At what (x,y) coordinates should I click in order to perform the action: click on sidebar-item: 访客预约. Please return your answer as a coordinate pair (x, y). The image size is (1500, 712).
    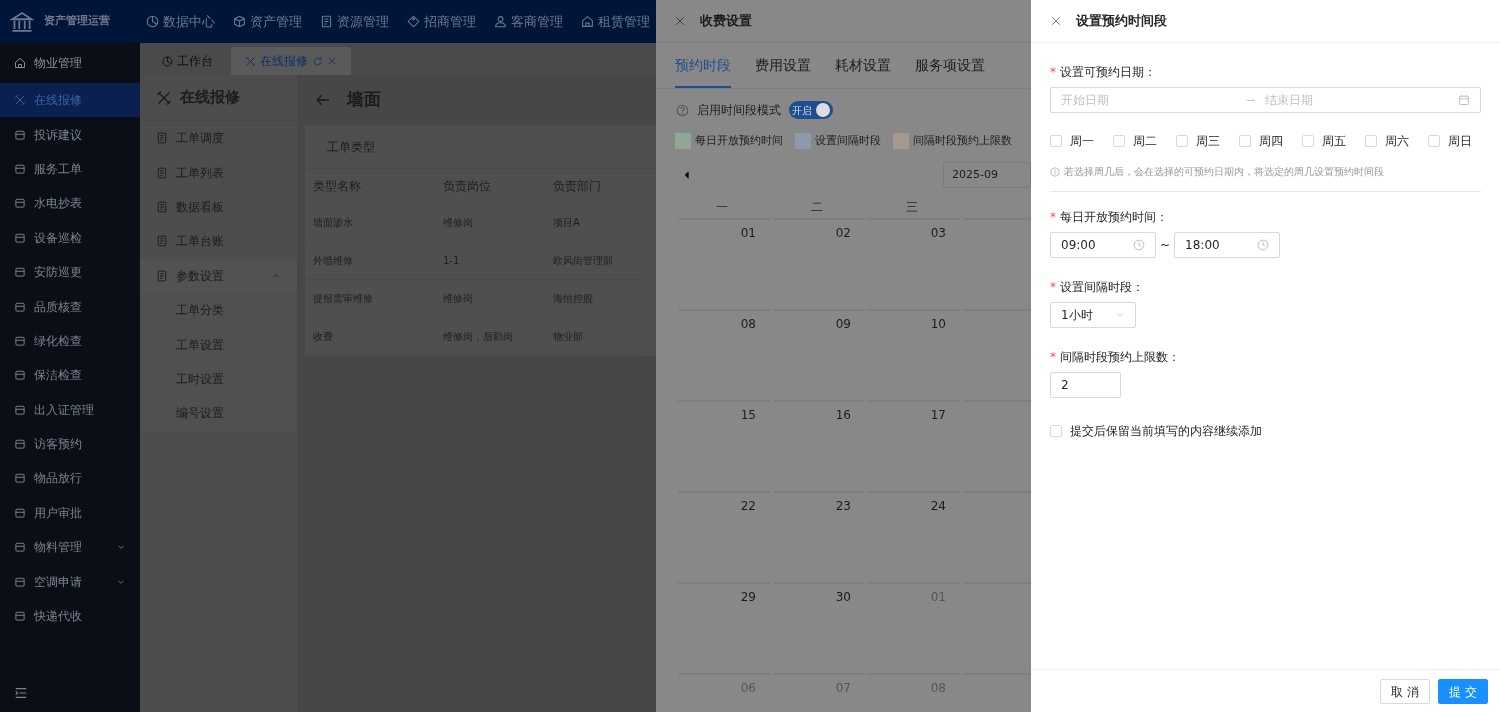
    Looking at the image, I should click on (70, 444).